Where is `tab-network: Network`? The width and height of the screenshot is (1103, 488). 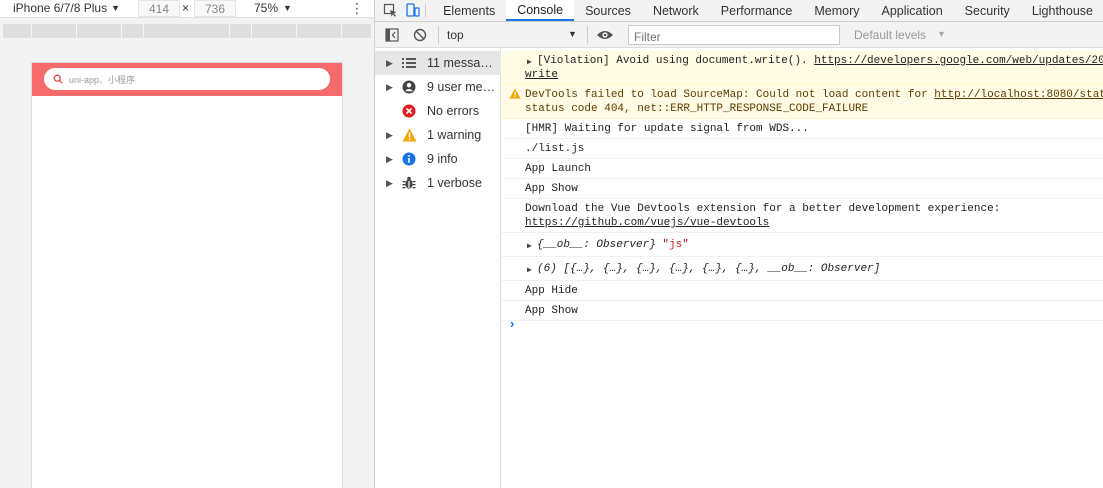
tab-network: Network is located at coordinates (676, 10).